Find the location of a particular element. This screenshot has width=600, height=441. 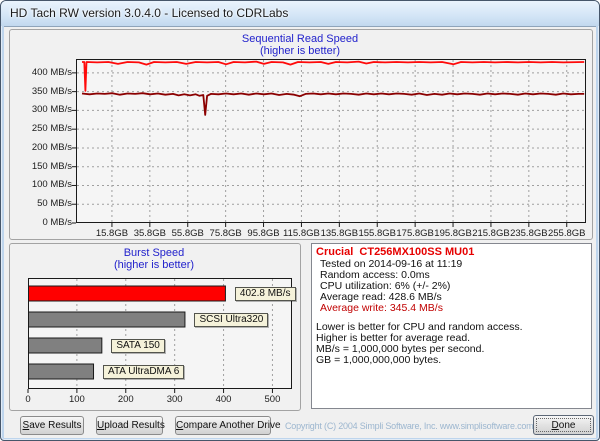

y-axis-tick-label: 400 MB/s is located at coordinates (51, 72).